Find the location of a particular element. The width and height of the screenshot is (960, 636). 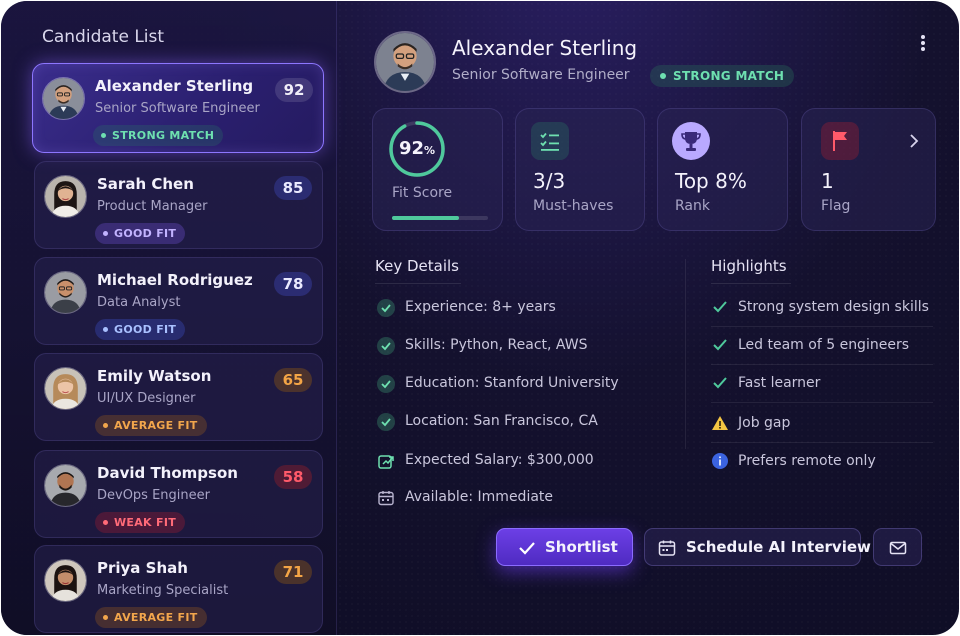

candidate-card-sarah-chen: Sarah Chen Product Manager 85 GOOD FIT is located at coordinates (178, 205).